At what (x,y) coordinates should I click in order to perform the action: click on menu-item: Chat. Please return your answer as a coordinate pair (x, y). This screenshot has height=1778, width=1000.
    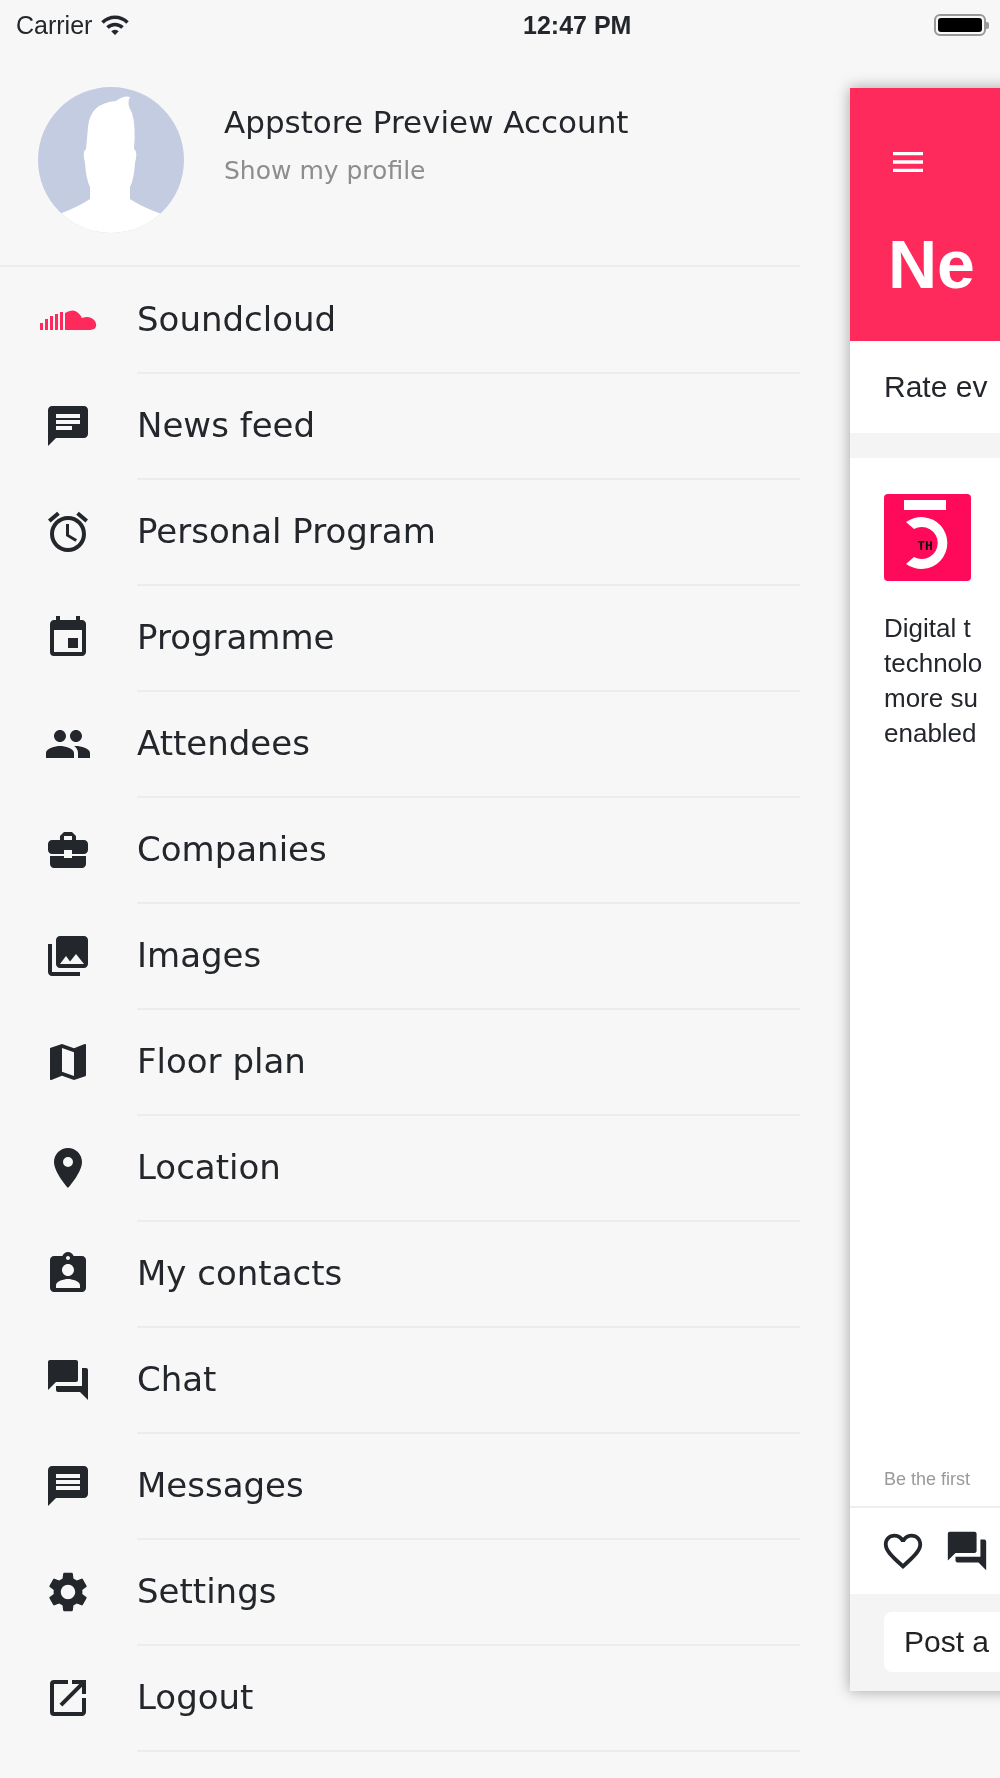
    Looking at the image, I should click on (400, 1380).